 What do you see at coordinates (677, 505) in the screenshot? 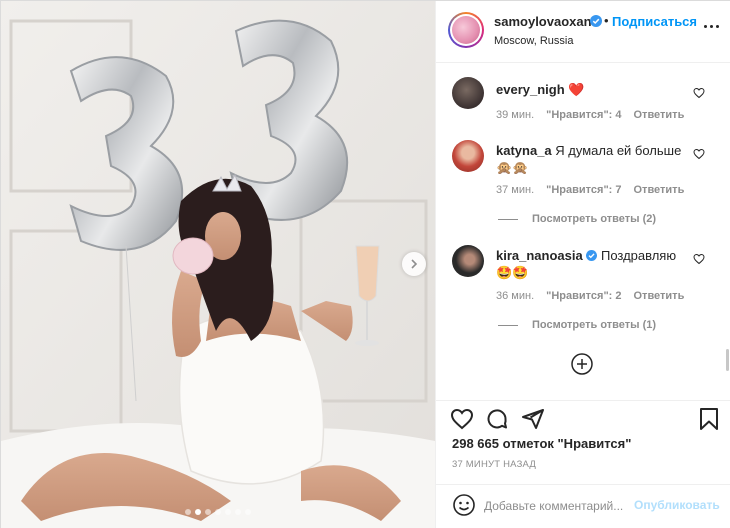
I see `publish-button: Опубликовать` at bounding box center [677, 505].